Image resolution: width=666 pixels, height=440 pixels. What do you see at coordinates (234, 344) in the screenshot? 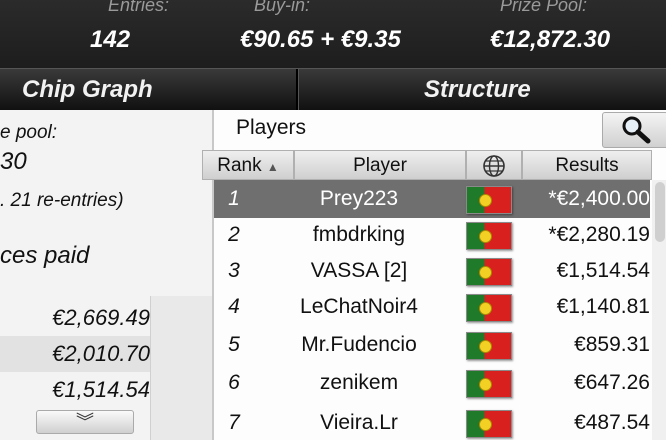
I see `player-rank: 5` at bounding box center [234, 344].